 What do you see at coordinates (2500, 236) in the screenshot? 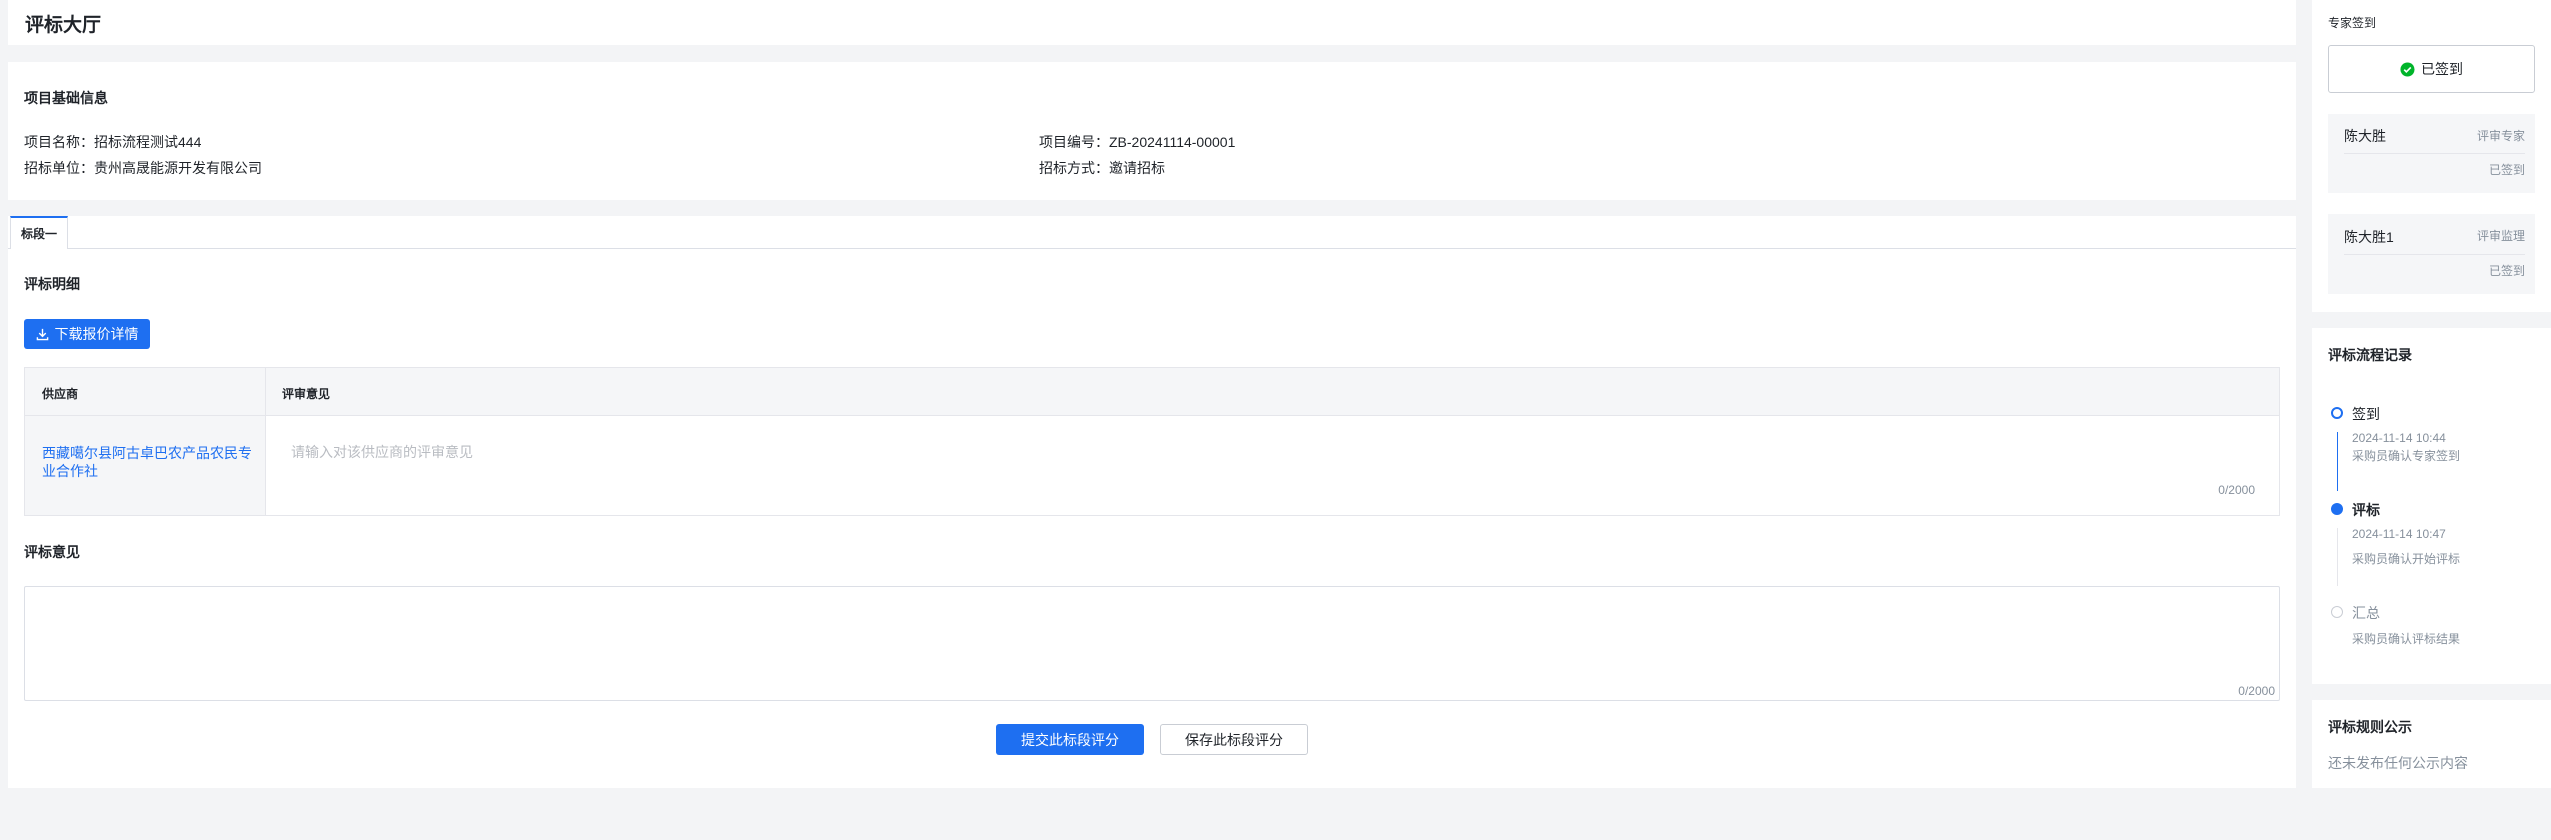
I see `expert-role: 评审监理` at bounding box center [2500, 236].